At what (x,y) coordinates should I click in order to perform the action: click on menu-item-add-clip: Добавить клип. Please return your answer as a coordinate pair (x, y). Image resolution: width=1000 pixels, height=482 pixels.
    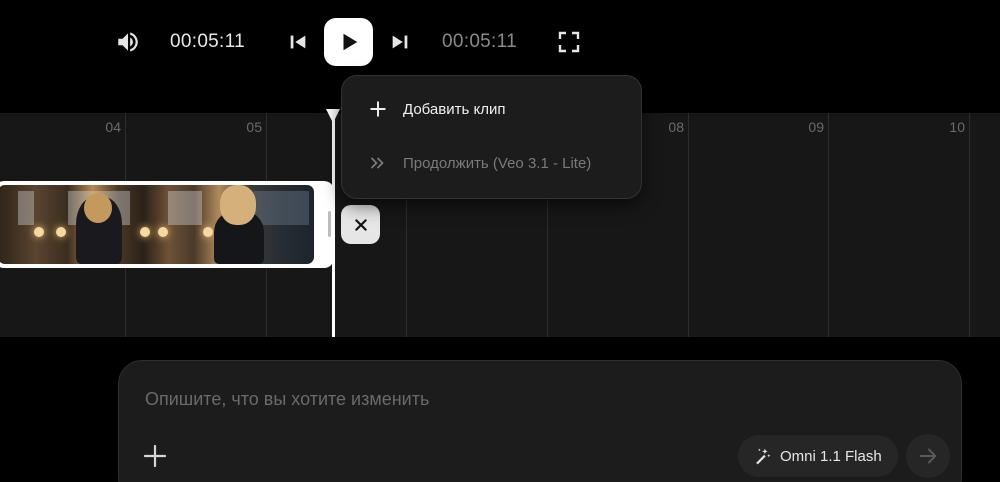
    Looking at the image, I should click on (491, 109).